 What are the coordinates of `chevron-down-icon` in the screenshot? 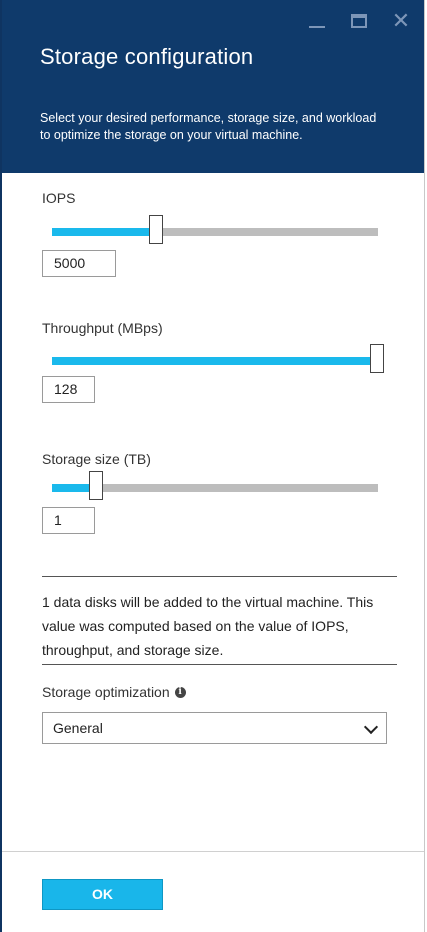 It's located at (371, 727).